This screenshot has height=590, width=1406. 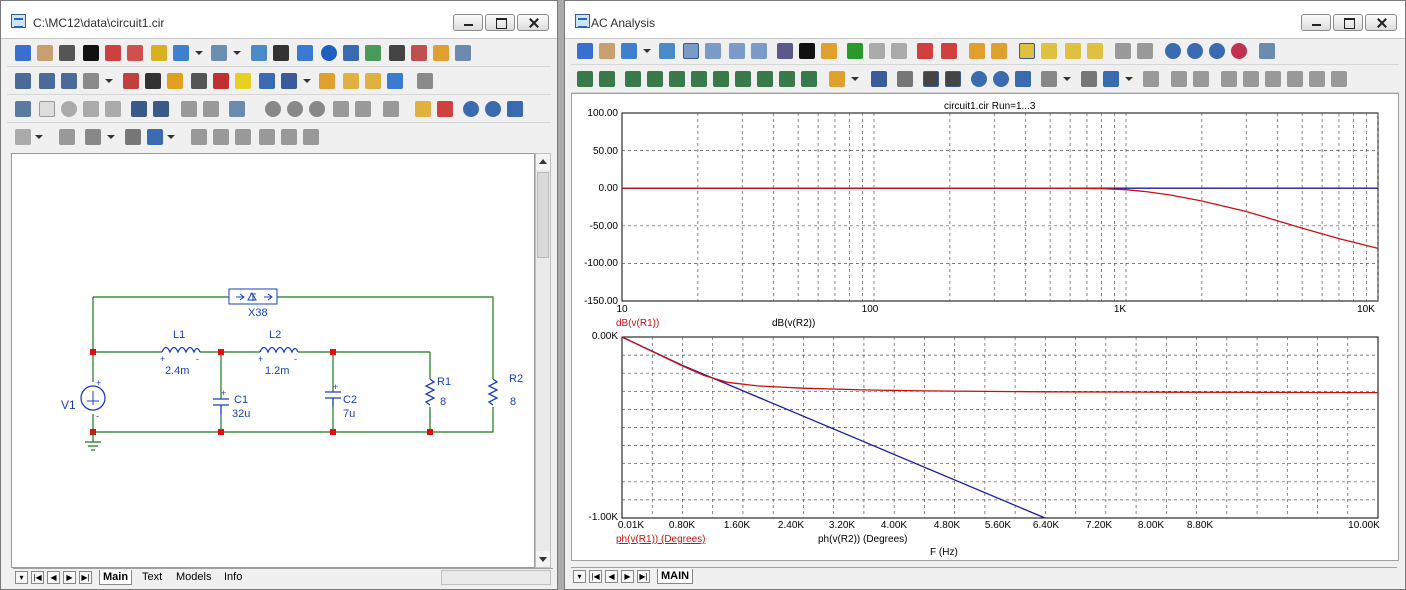 I want to click on node-numbers-icon, so click(x=69, y=81).